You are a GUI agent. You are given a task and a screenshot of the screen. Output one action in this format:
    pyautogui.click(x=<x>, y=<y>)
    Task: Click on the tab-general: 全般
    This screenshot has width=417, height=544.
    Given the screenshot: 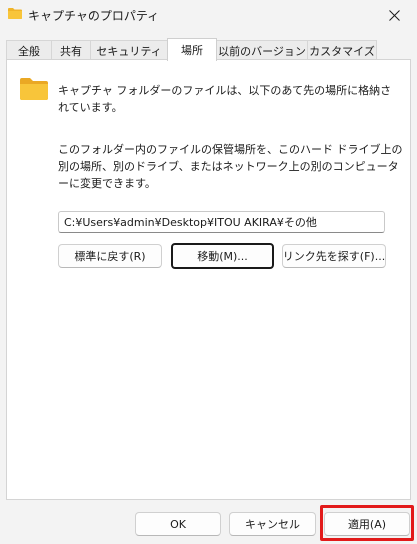 What is the action you would take?
    pyautogui.click(x=29, y=50)
    